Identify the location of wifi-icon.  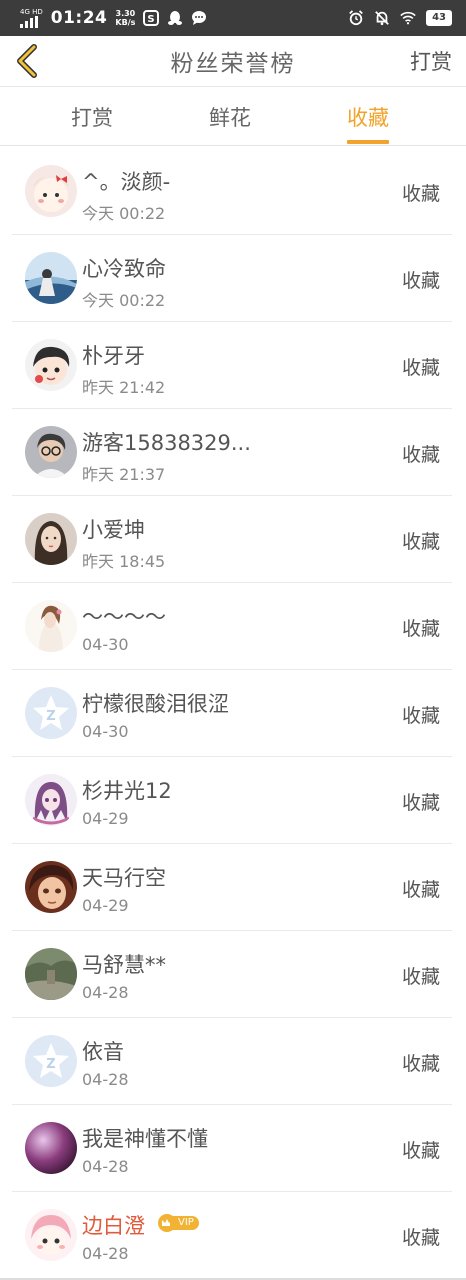
(408, 18).